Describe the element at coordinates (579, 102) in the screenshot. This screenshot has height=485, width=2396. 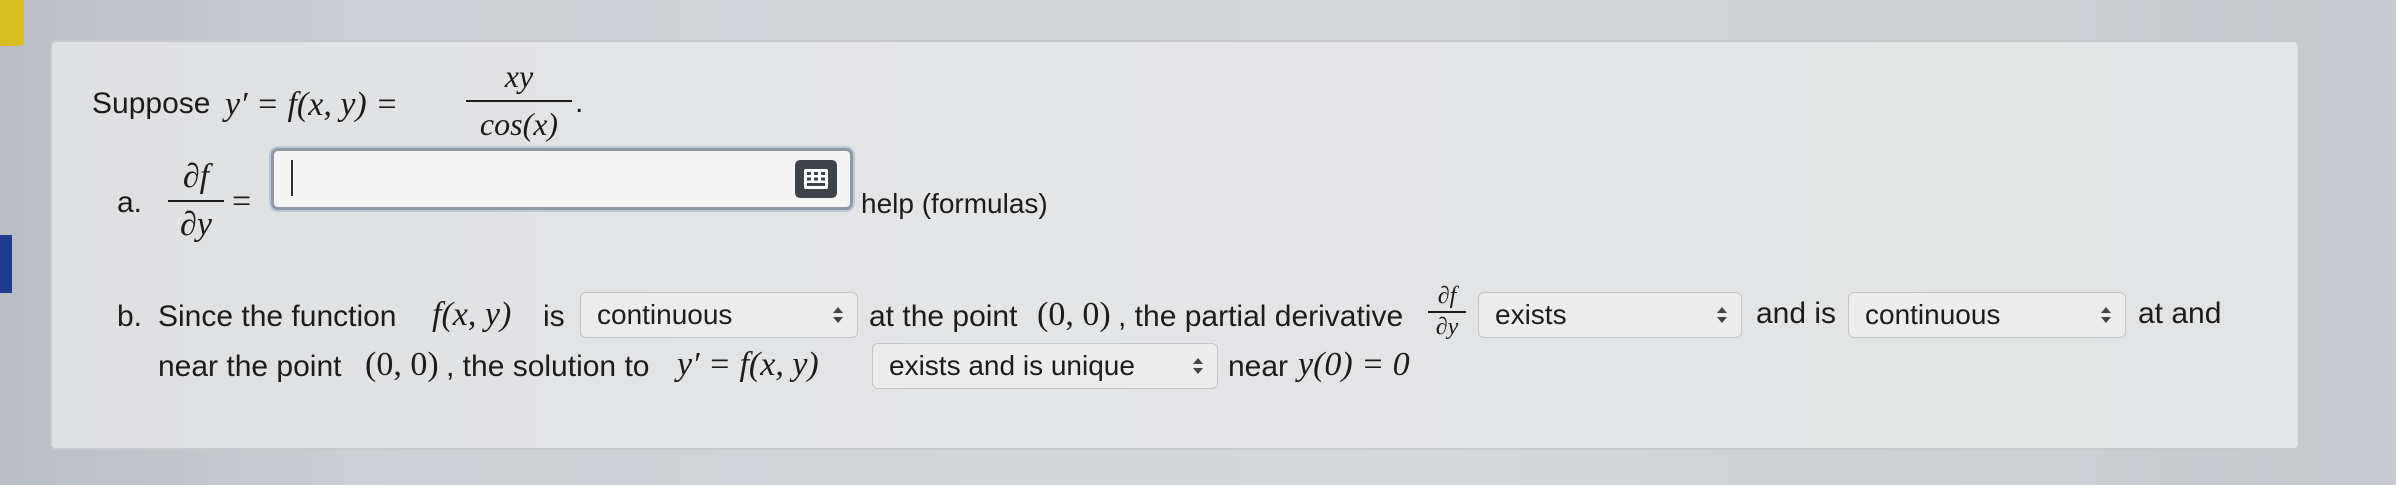
I see `intro-period: .` at that location.